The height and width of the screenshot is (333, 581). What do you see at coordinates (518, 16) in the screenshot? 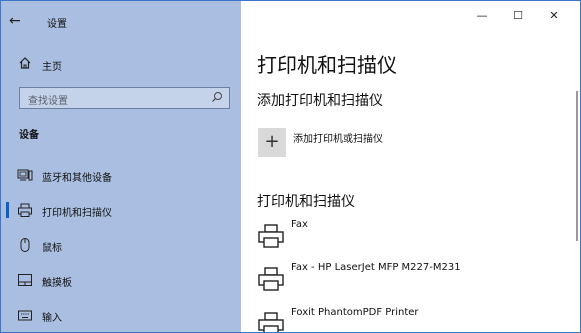
I see `maximize-button: ☐` at bounding box center [518, 16].